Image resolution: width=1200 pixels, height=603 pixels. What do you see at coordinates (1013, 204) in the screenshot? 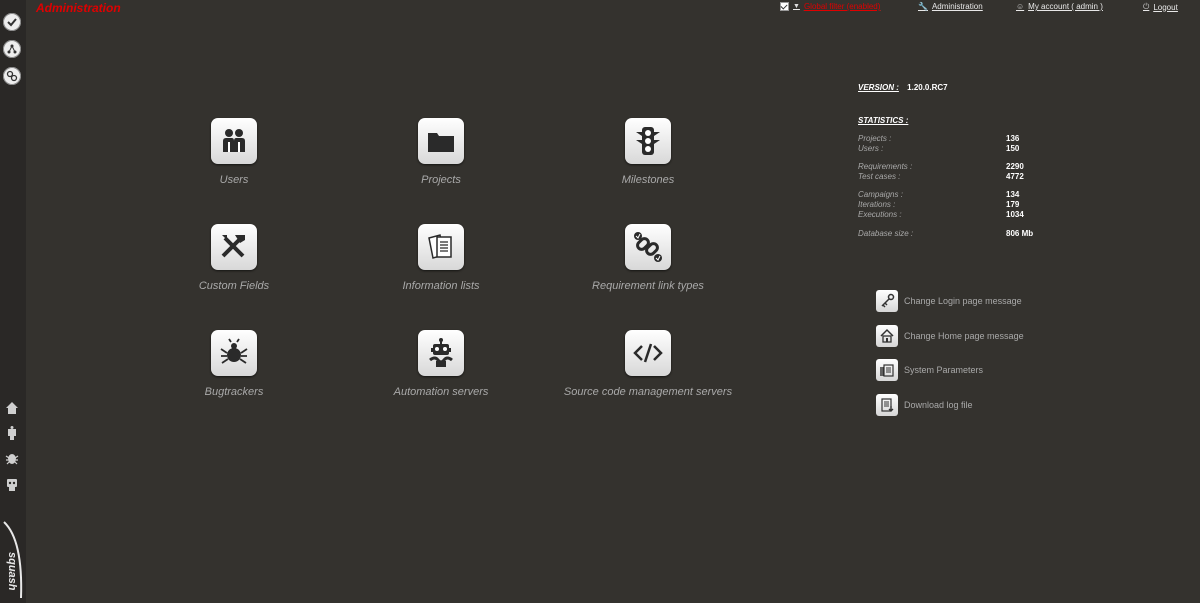
I see `stat-value: 179` at bounding box center [1013, 204].